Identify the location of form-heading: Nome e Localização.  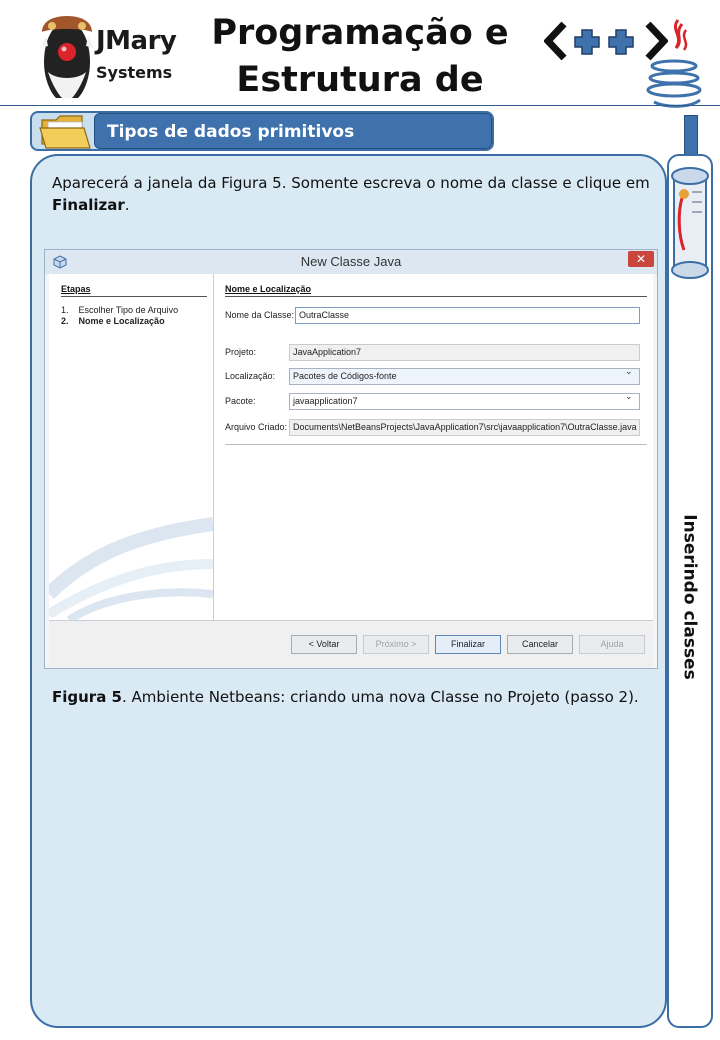
(268, 289).